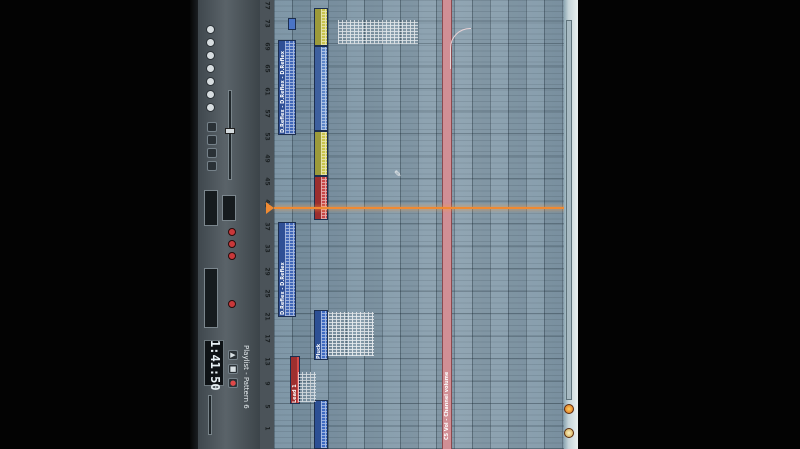 This screenshot has height=449, width=800. I want to click on bar-number: 9, so click(267, 383).